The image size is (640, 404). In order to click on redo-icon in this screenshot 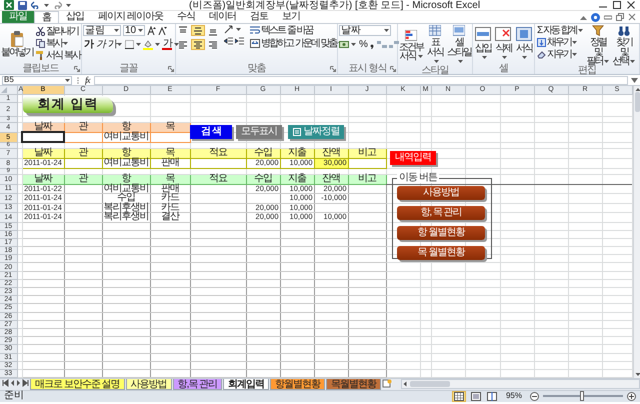, I will do `click(57, 5)`.